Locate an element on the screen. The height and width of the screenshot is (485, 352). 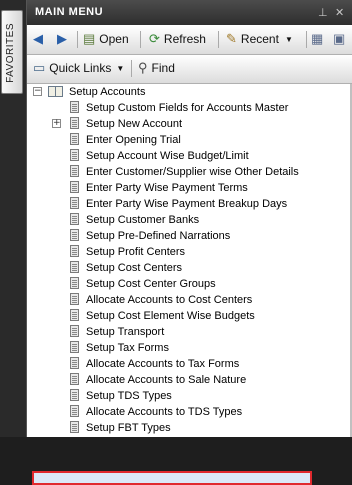
settings-icon: ▣ is located at coordinates (339, 38).